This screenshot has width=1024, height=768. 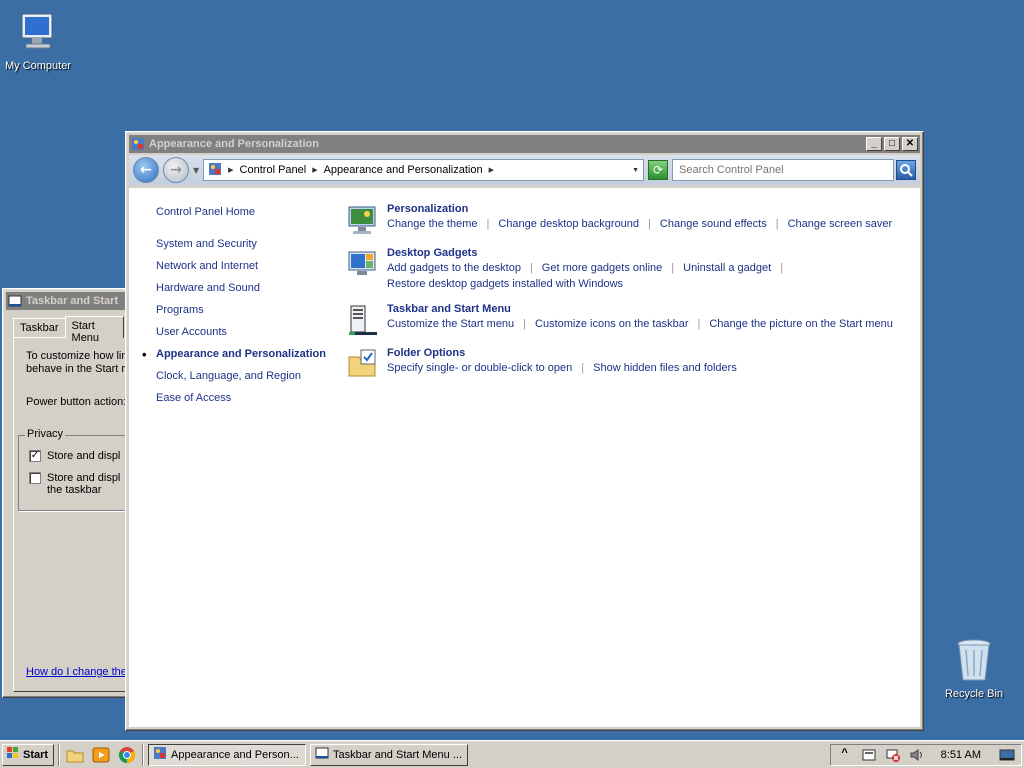 I want to click on clock: 8:51 AM, so click(x=961, y=755).